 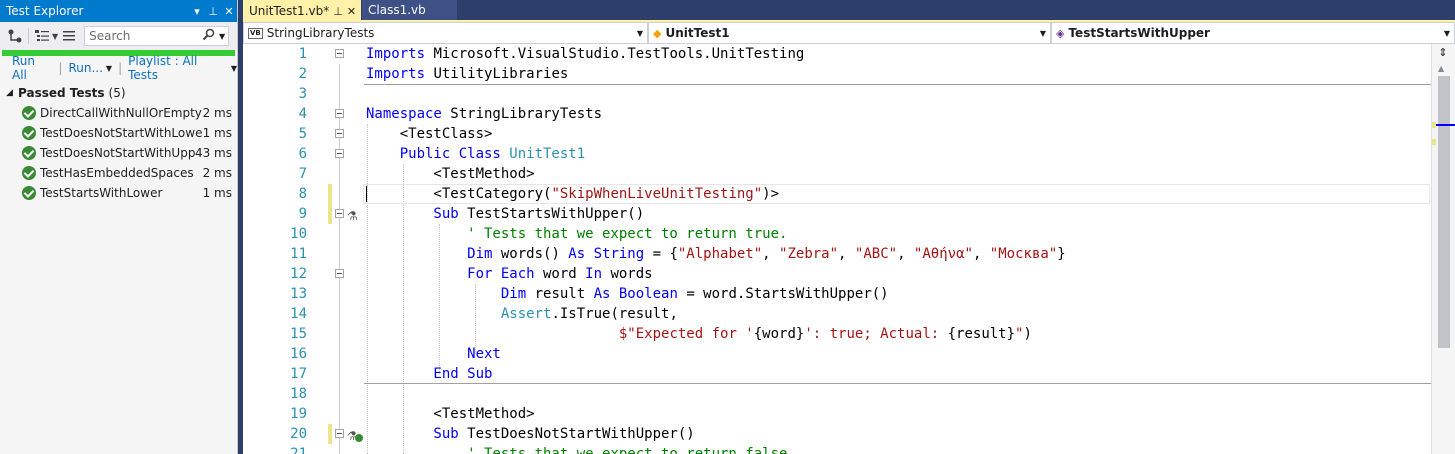 I want to click on scroll-up-arrow-icon: ▲, so click(x=1441, y=68).